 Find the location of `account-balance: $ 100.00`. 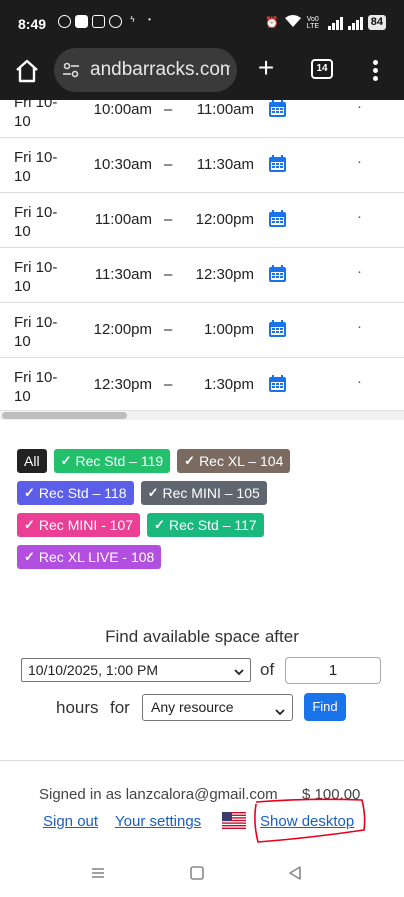

account-balance: $ 100.00 is located at coordinates (331, 794).